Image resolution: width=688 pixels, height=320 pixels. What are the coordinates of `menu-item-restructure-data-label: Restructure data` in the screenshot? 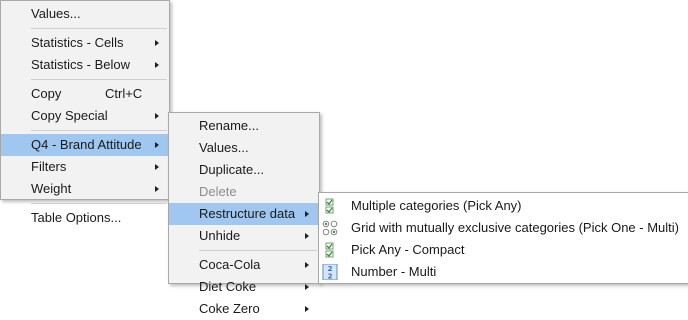 It's located at (247, 213).